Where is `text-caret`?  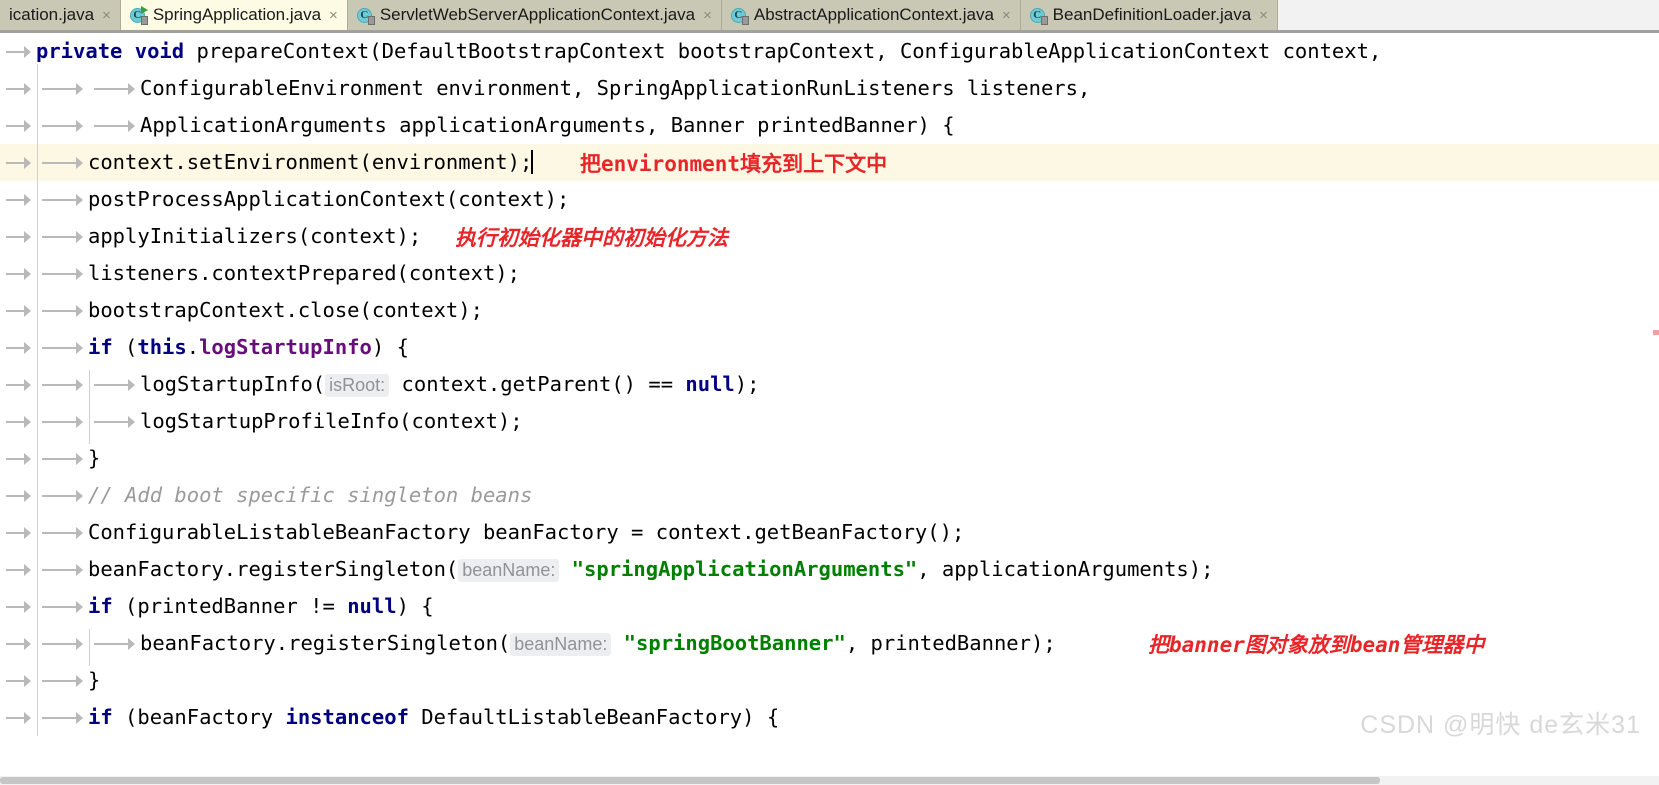
text-caret is located at coordinates (532, 162).